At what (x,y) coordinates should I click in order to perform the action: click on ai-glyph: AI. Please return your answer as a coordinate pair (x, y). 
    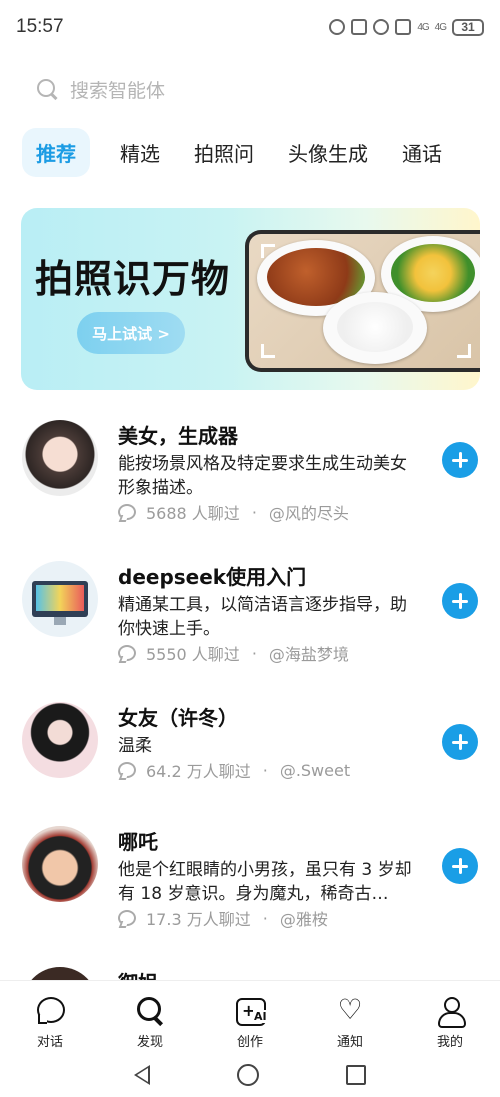
    Looking at the image, I should click on (260, 1016).